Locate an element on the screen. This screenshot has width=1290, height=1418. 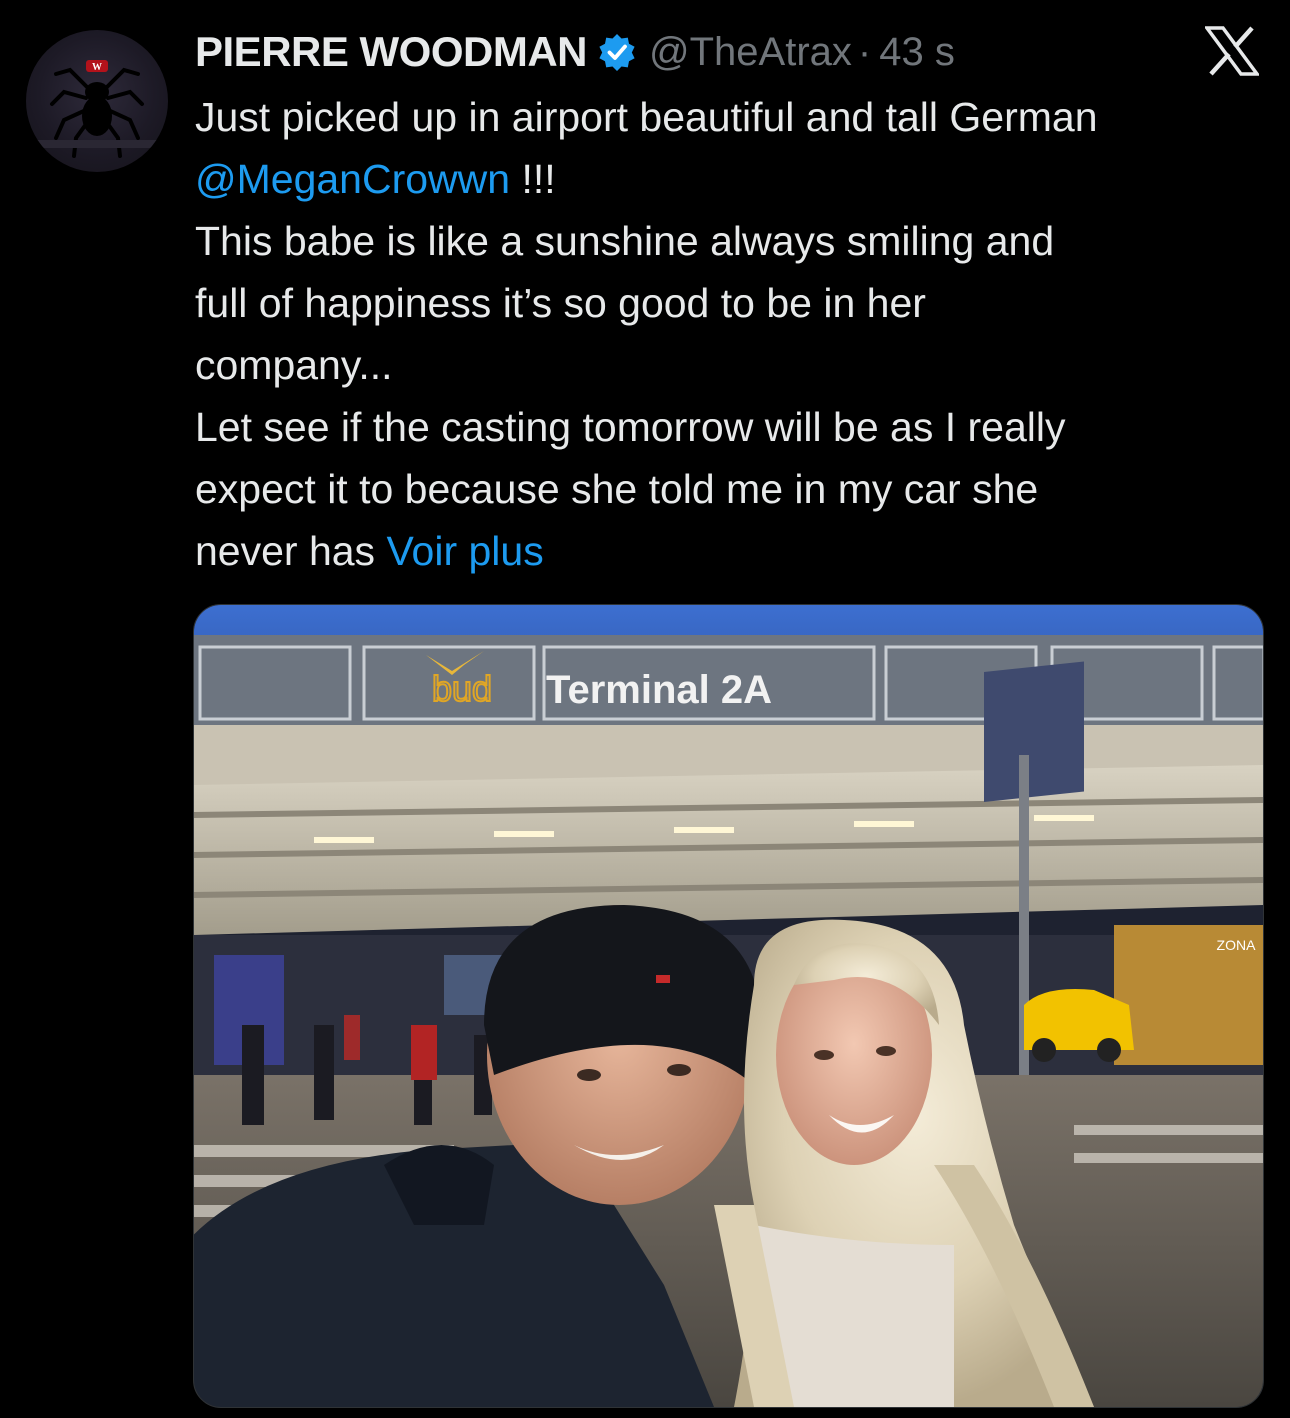
tweet-text-line: never has Voir plus is located at coordinates (732, 551).